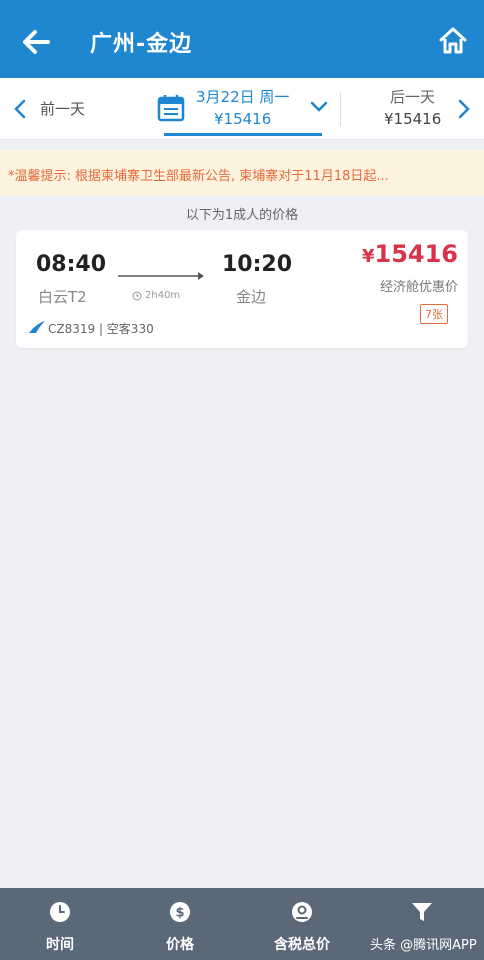  Describe the element at coordinates (141, 44) in the screenshot. I see `page-title: 广州-金边` at that location.